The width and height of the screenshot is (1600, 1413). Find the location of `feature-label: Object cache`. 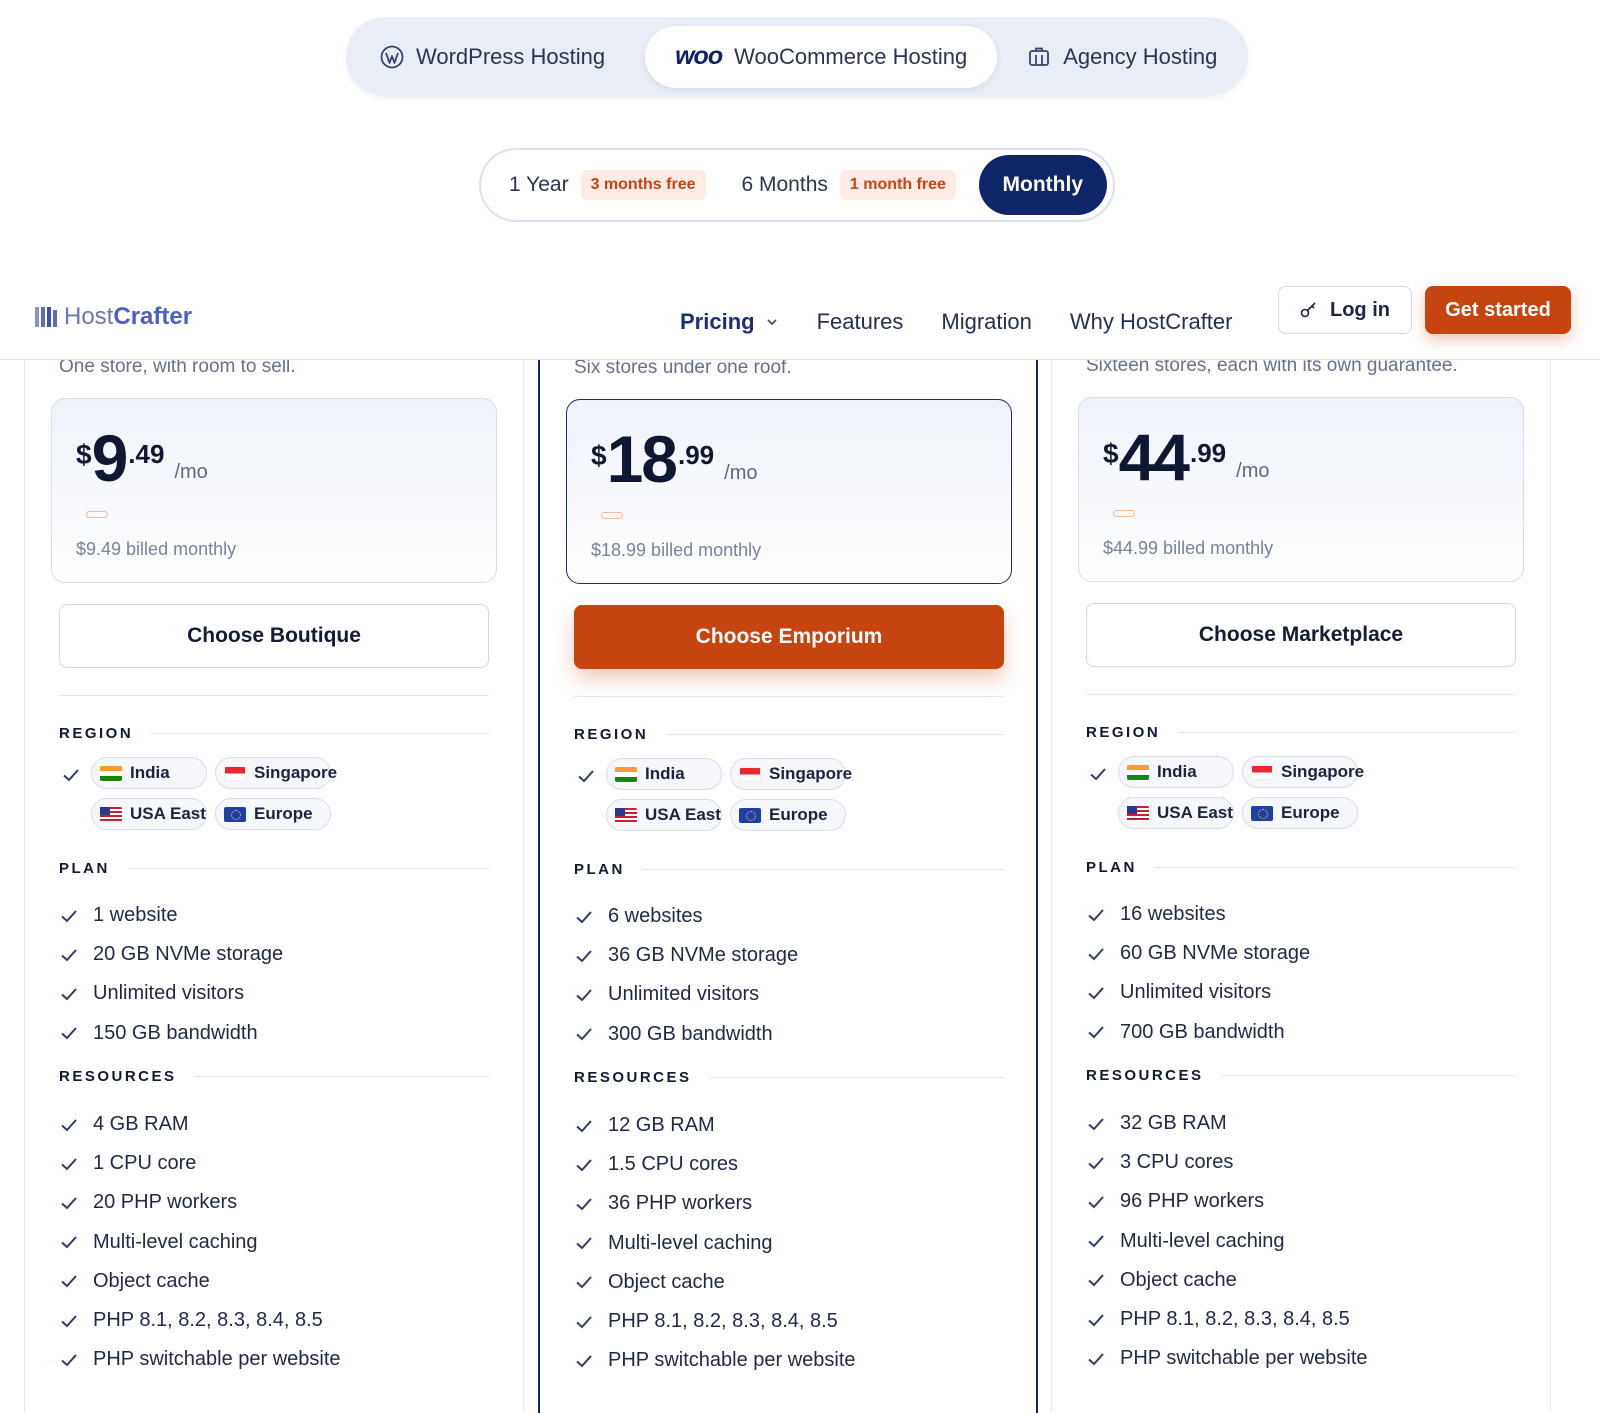

feature-label: Object cache is located at coordinates (151, 1280).